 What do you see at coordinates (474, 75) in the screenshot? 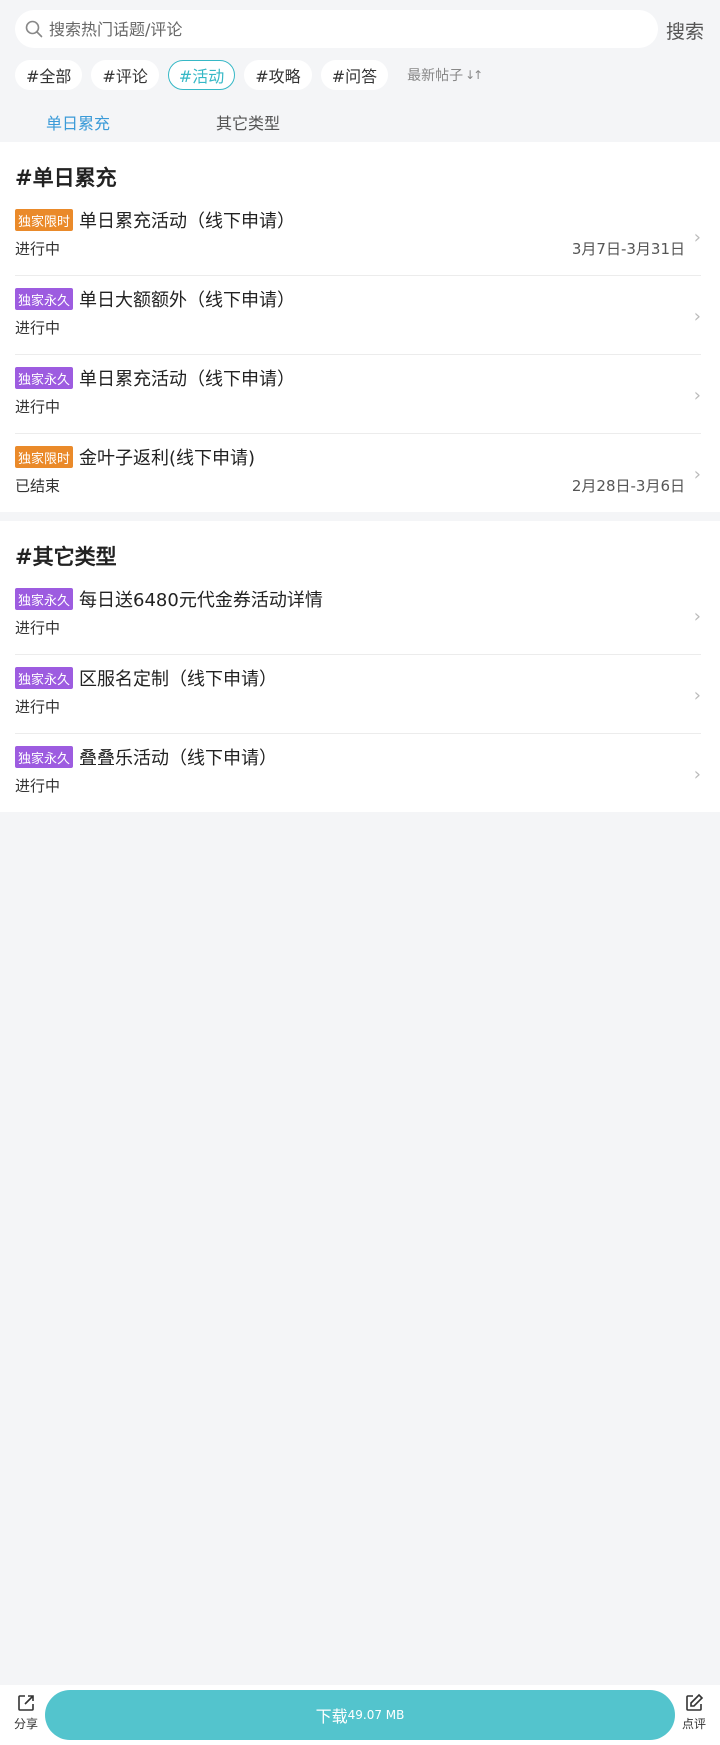
I see `sort-arrows-icon: ↓↑` at bounding box center [474, 75].